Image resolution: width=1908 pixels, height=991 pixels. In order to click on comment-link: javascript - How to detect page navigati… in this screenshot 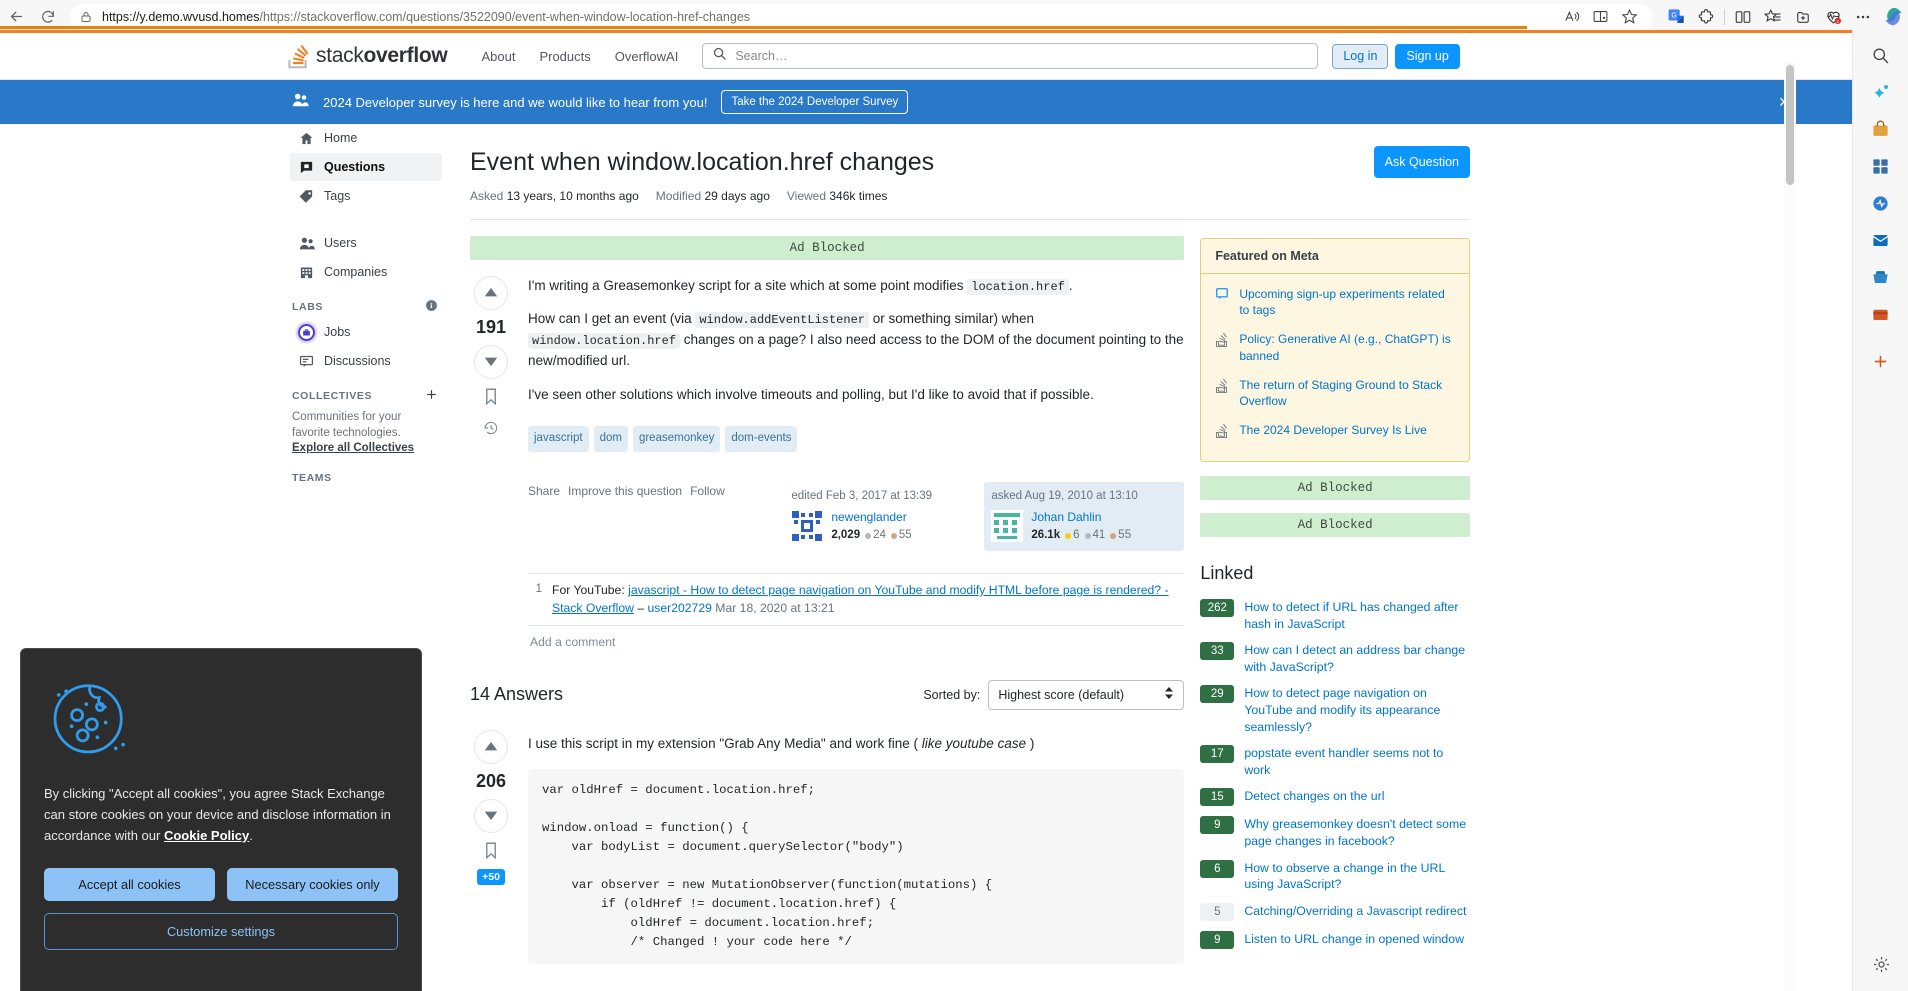, I will do `click(860, 599)`.